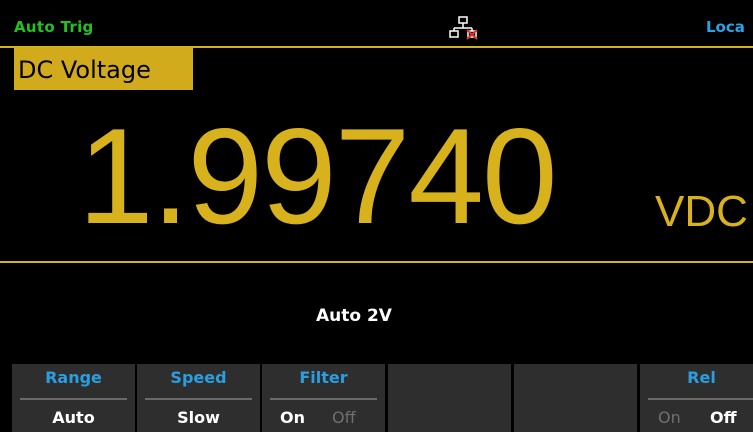  Describe the element at coordinates (575, 398) in the screenshot. I see `softkey-5-empty` at that location.